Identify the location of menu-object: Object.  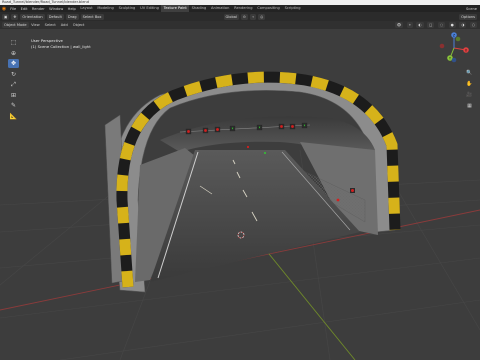
(78, 25).